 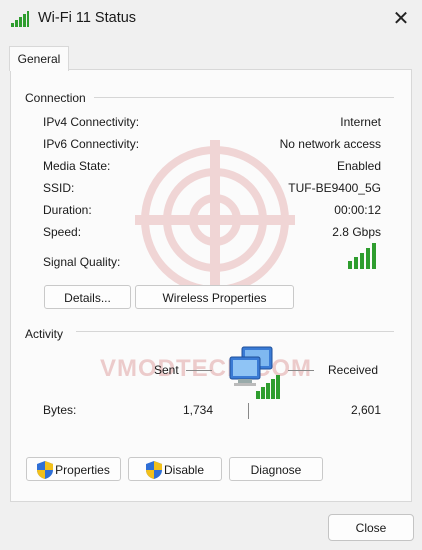 What do you see at coordinates (362, 256) in the screenshot?
I see `signal-quality-icon` at bounding box center [362, 256].